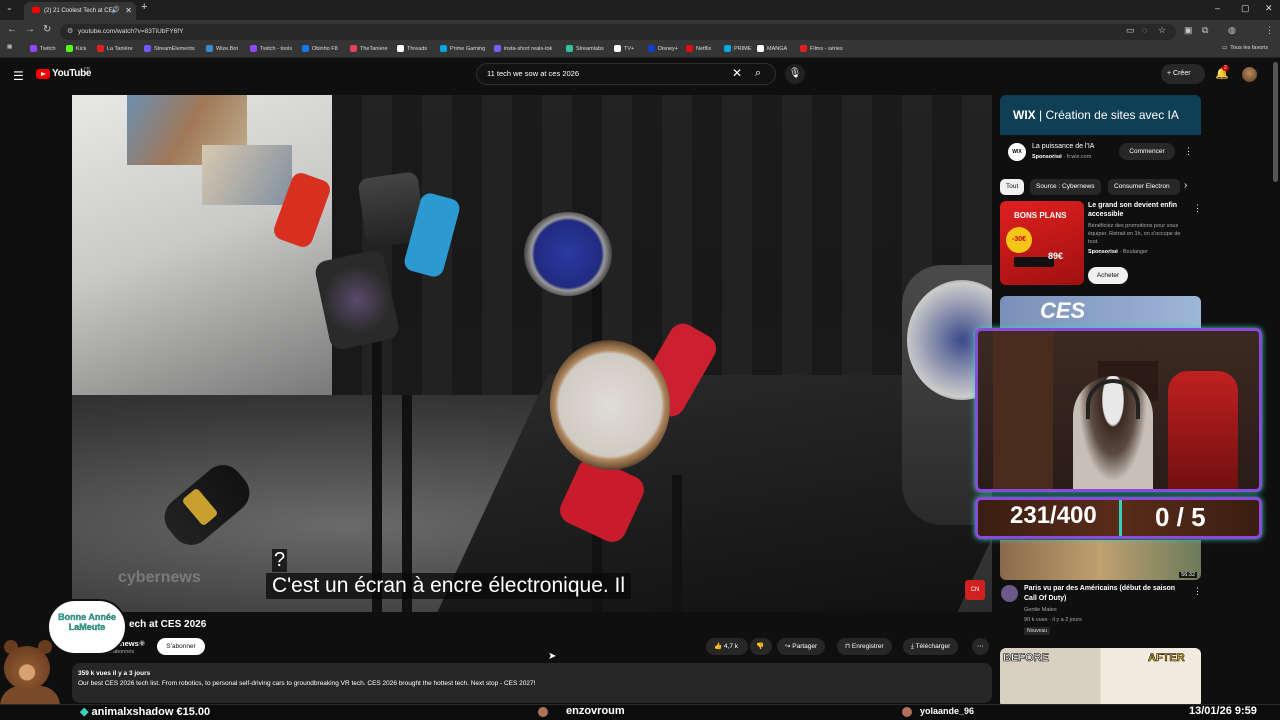 The width and height of the screenshot is (1280, 720). I want to click on bookmark-label: TV+, so click(629, 48).